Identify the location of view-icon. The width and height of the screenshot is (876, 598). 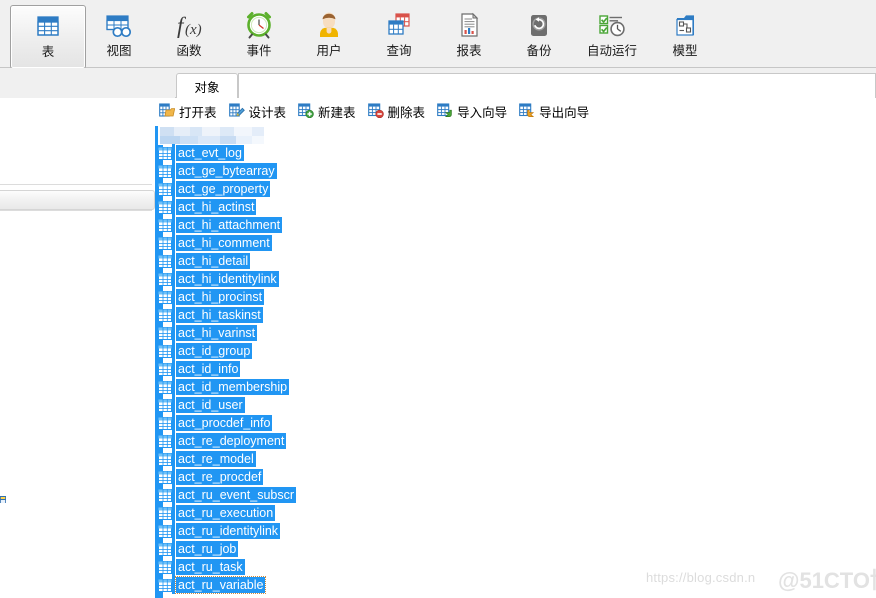
(119, 25).